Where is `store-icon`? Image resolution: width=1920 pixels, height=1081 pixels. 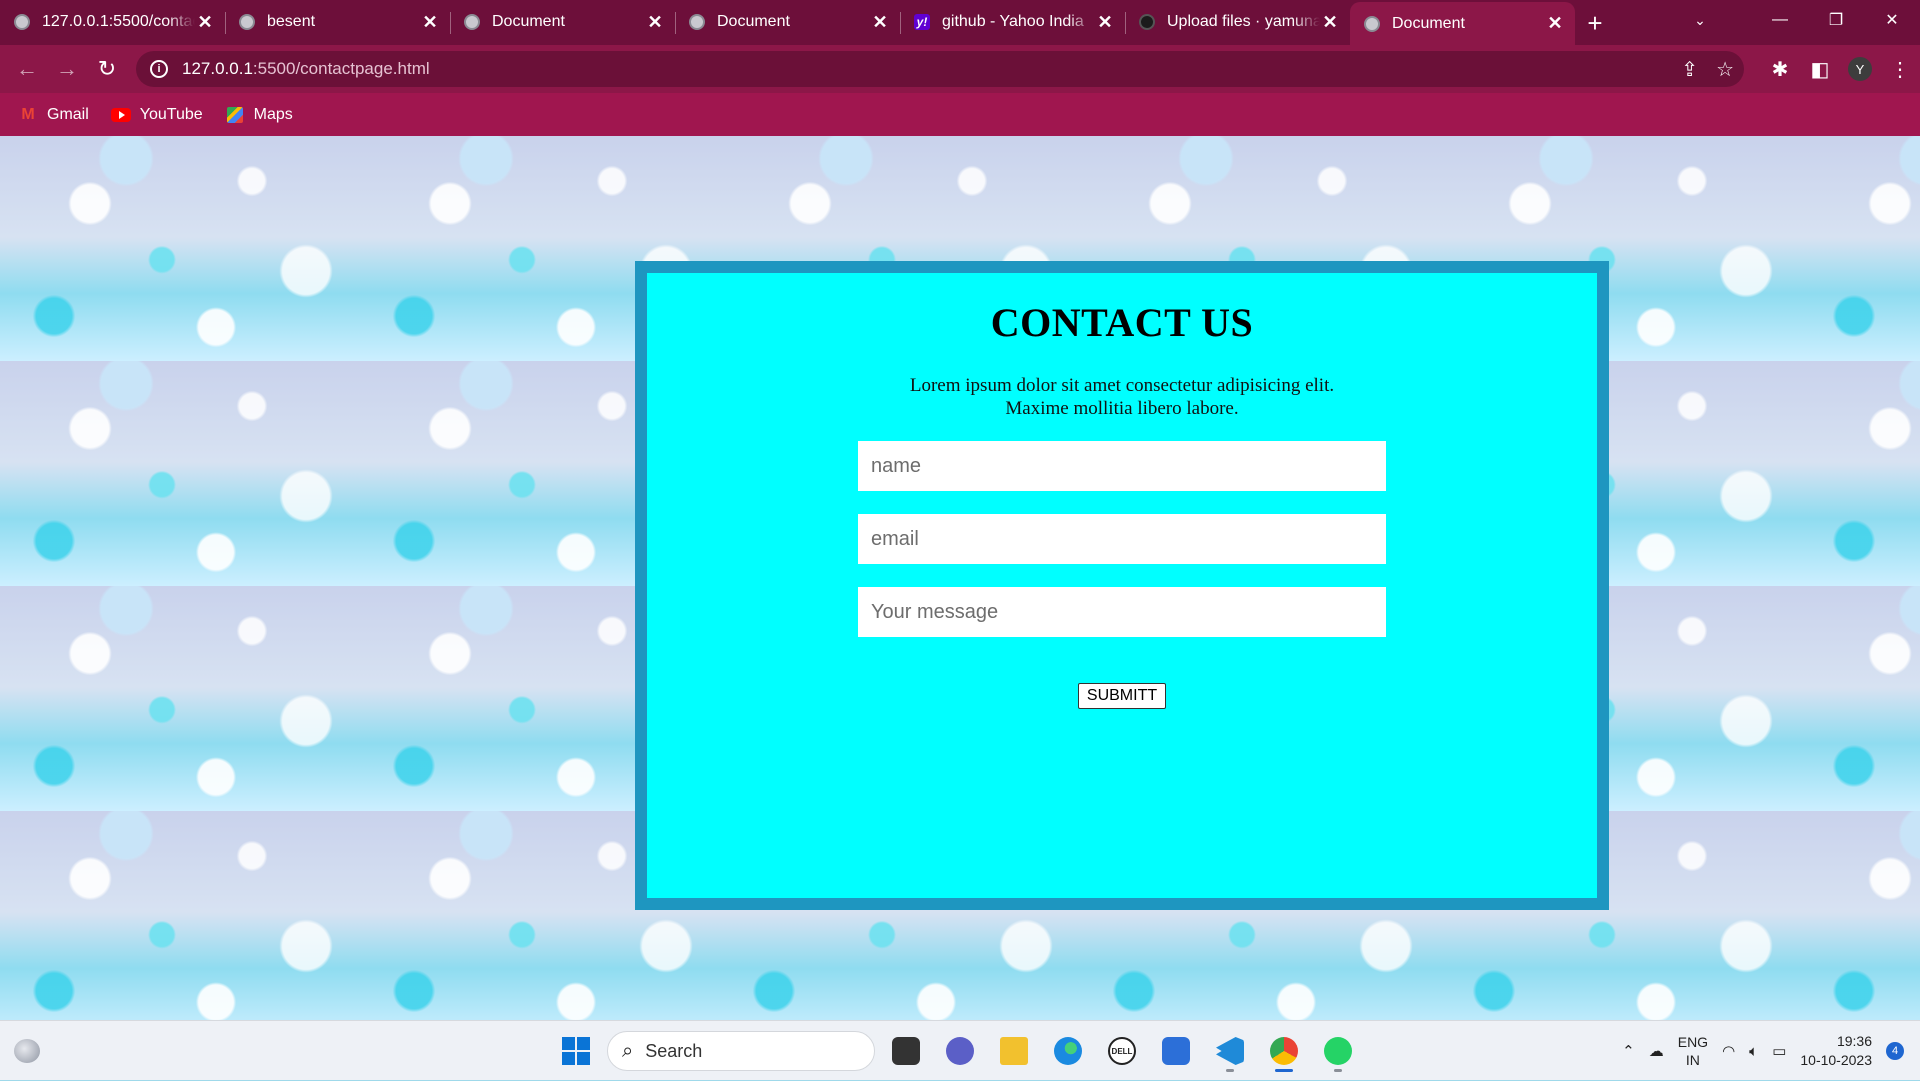
store-icon is located at coordinates (1176, 1051).